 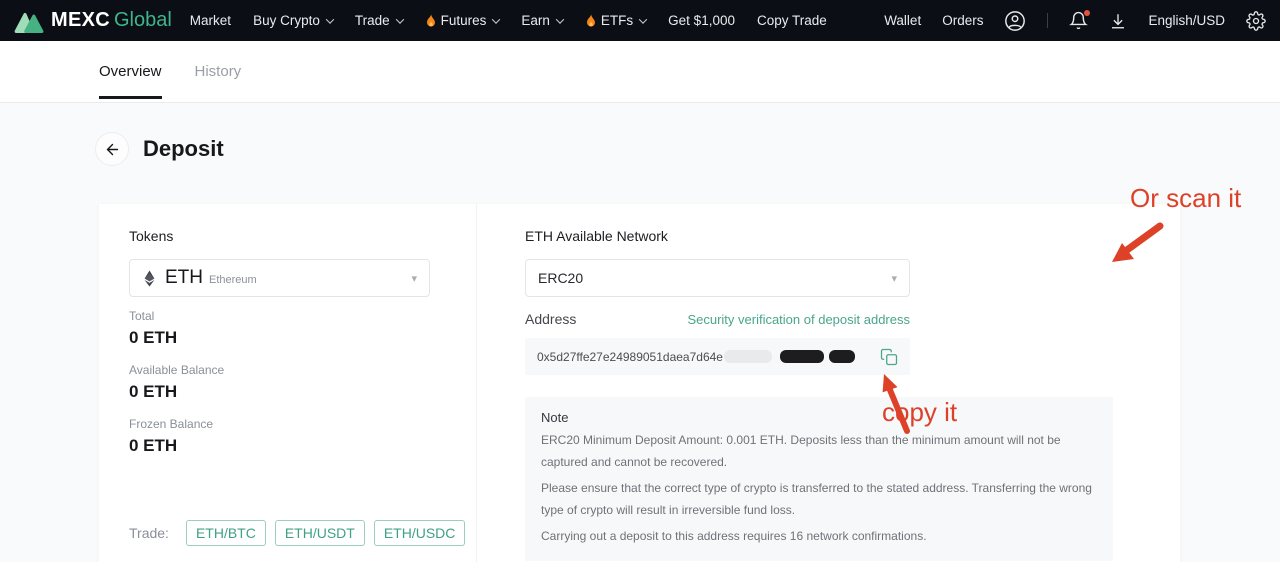 I want to click on nav-futures: Futures, so click(x=463, y=20).